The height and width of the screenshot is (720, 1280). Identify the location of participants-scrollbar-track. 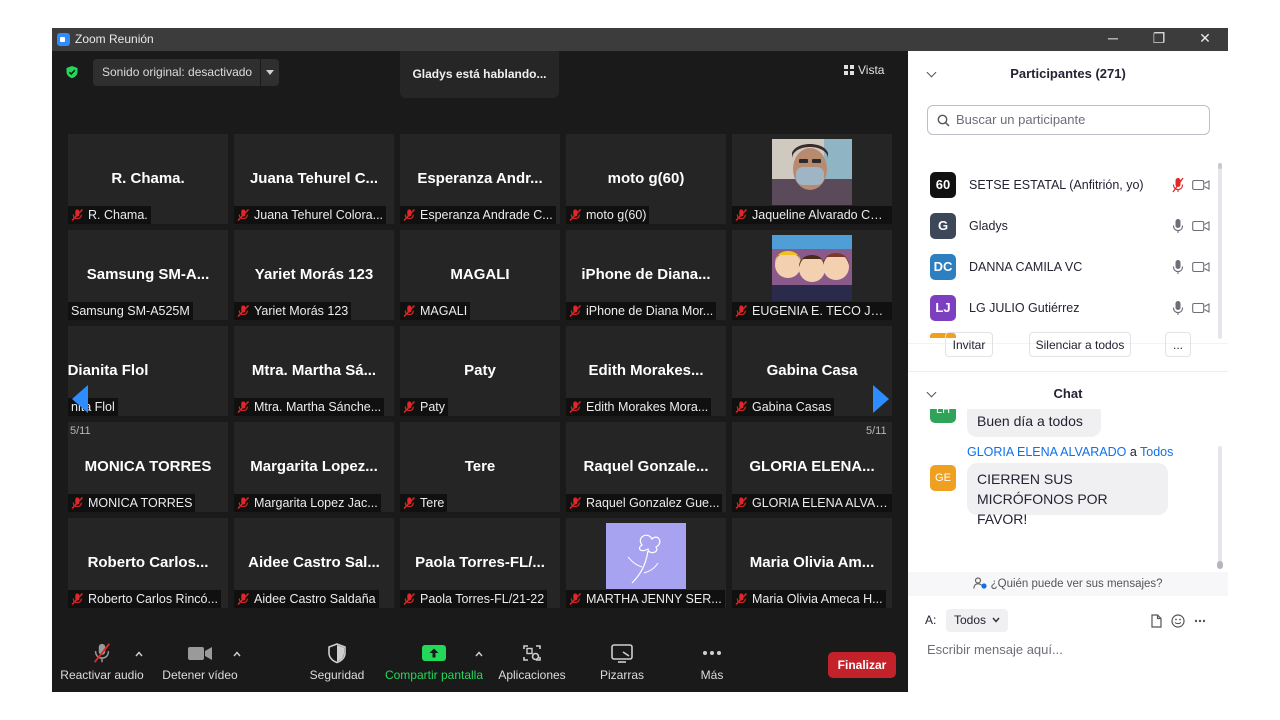
(1220, 251).